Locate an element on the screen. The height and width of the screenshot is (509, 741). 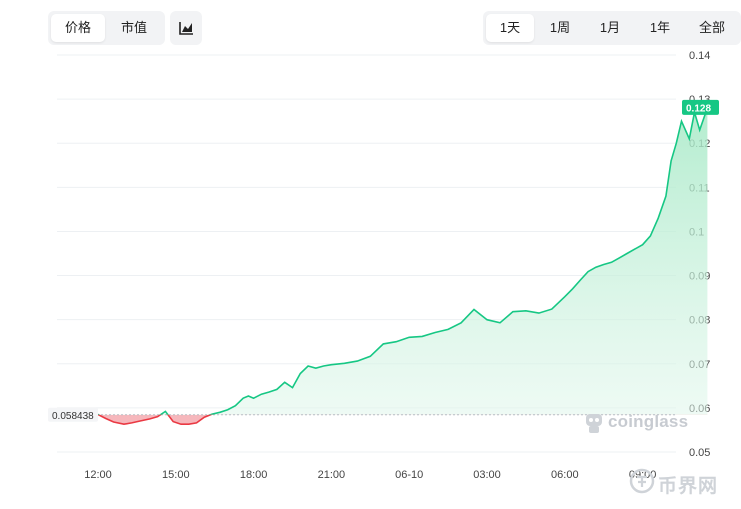
bijie-logo-icon is located at coordinates (642, 481).